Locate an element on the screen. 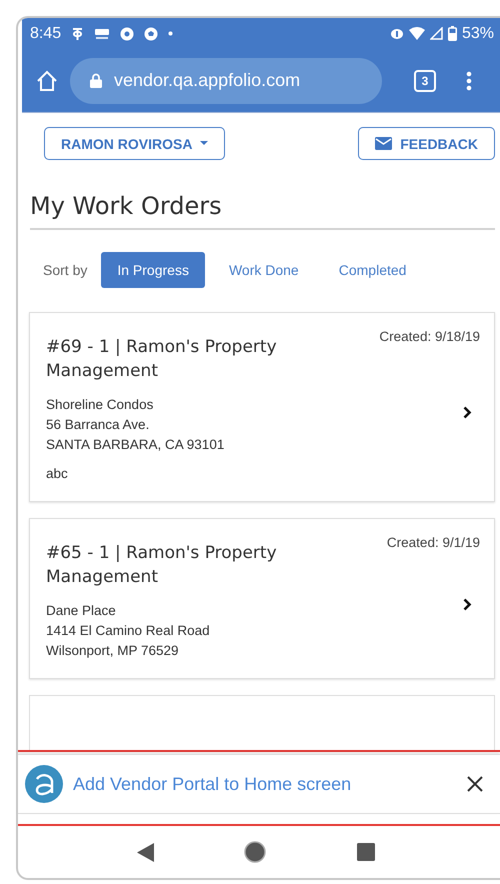  tv-app-icon is located at coordinates (102, 33).